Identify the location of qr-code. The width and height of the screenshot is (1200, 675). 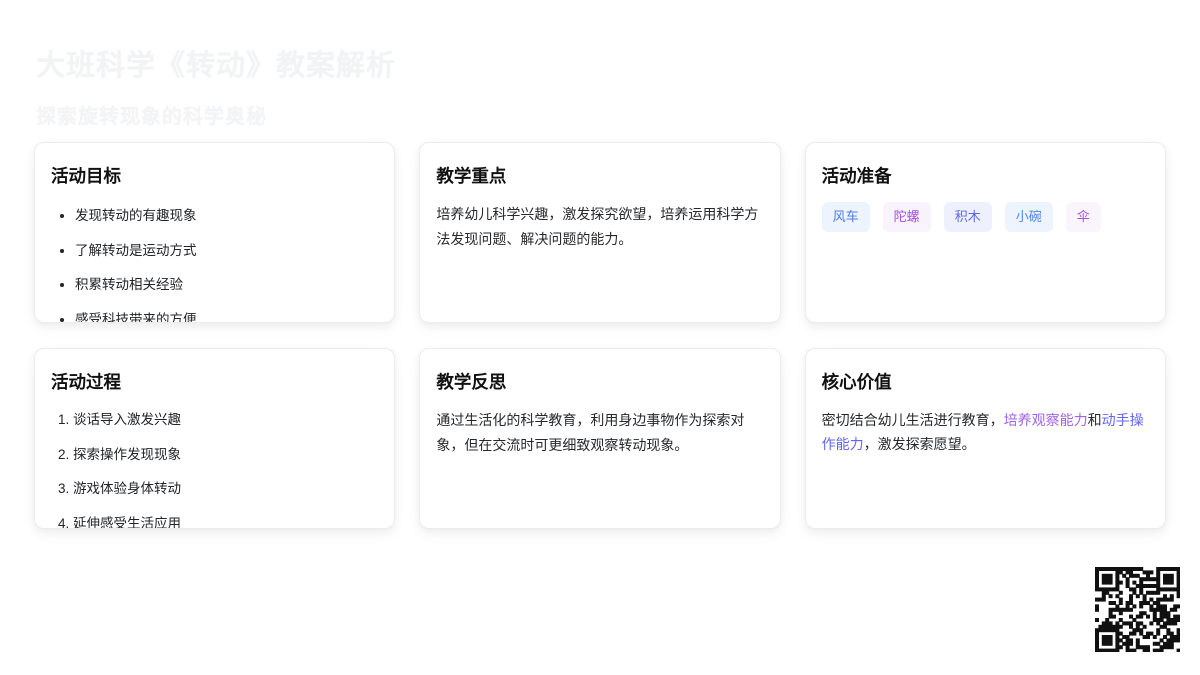
(1137, 609).